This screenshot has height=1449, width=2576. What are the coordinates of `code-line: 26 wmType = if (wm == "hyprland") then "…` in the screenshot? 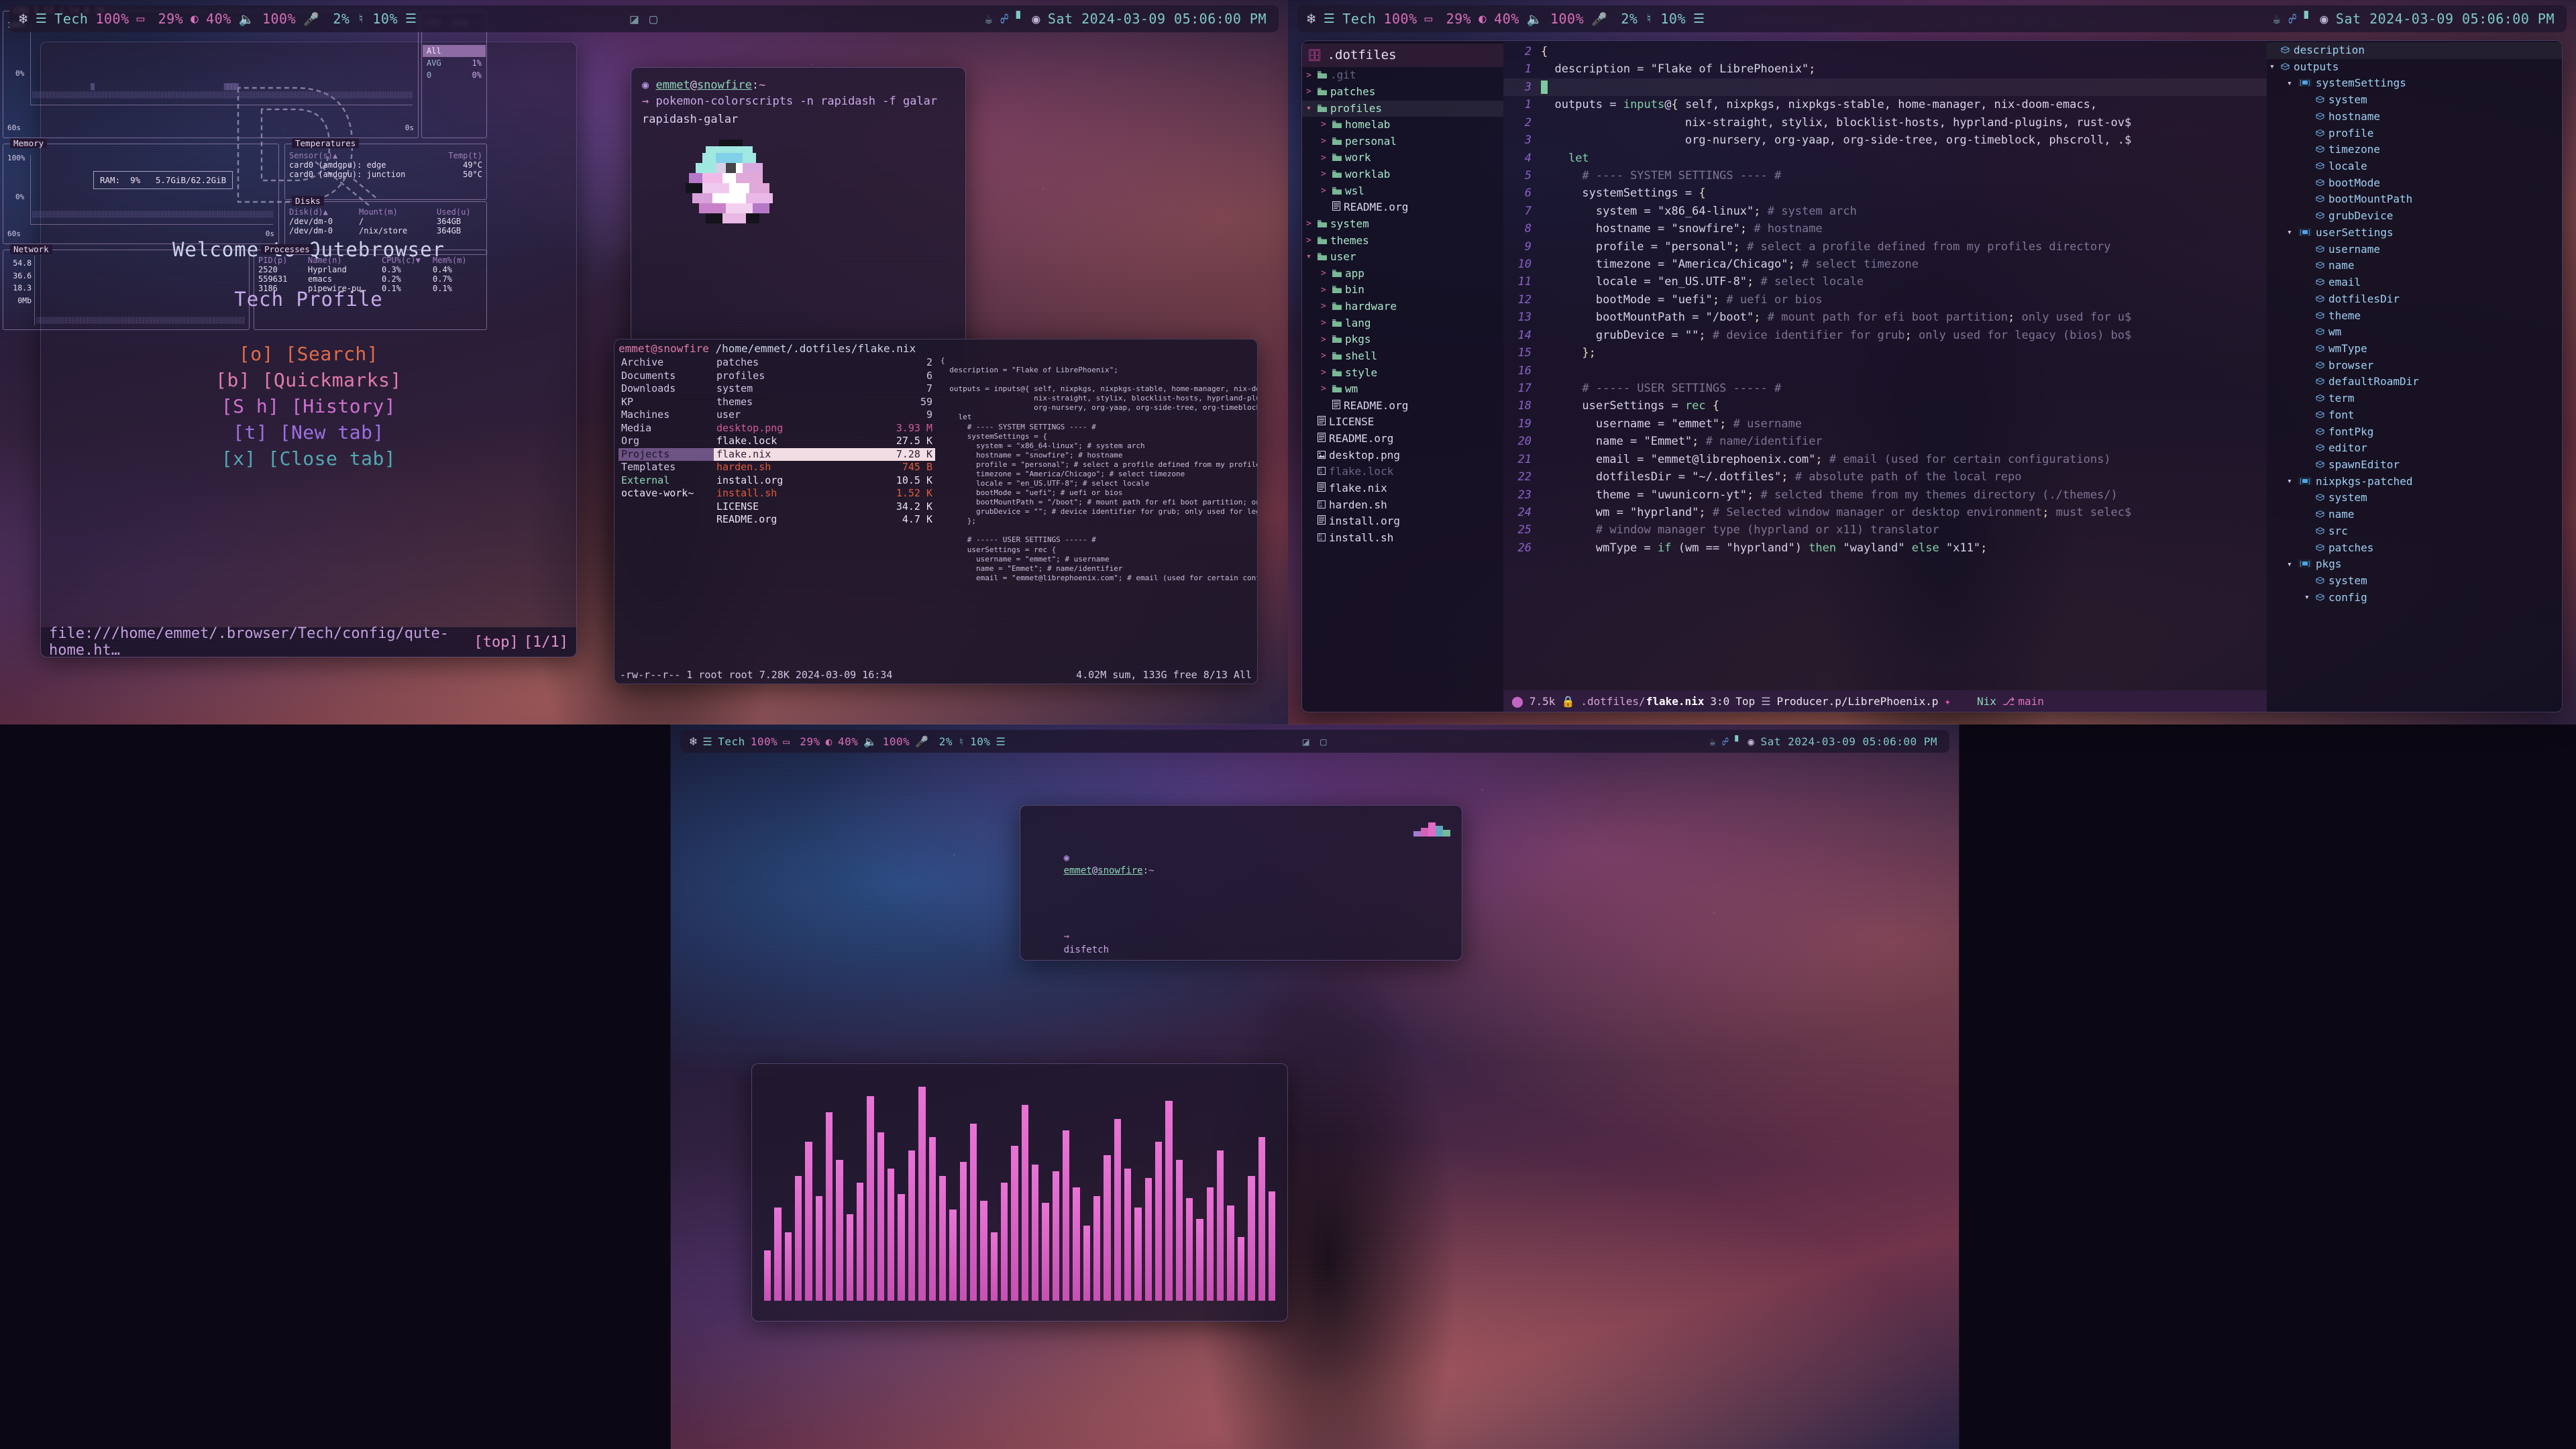 It's located at (1885, 548).